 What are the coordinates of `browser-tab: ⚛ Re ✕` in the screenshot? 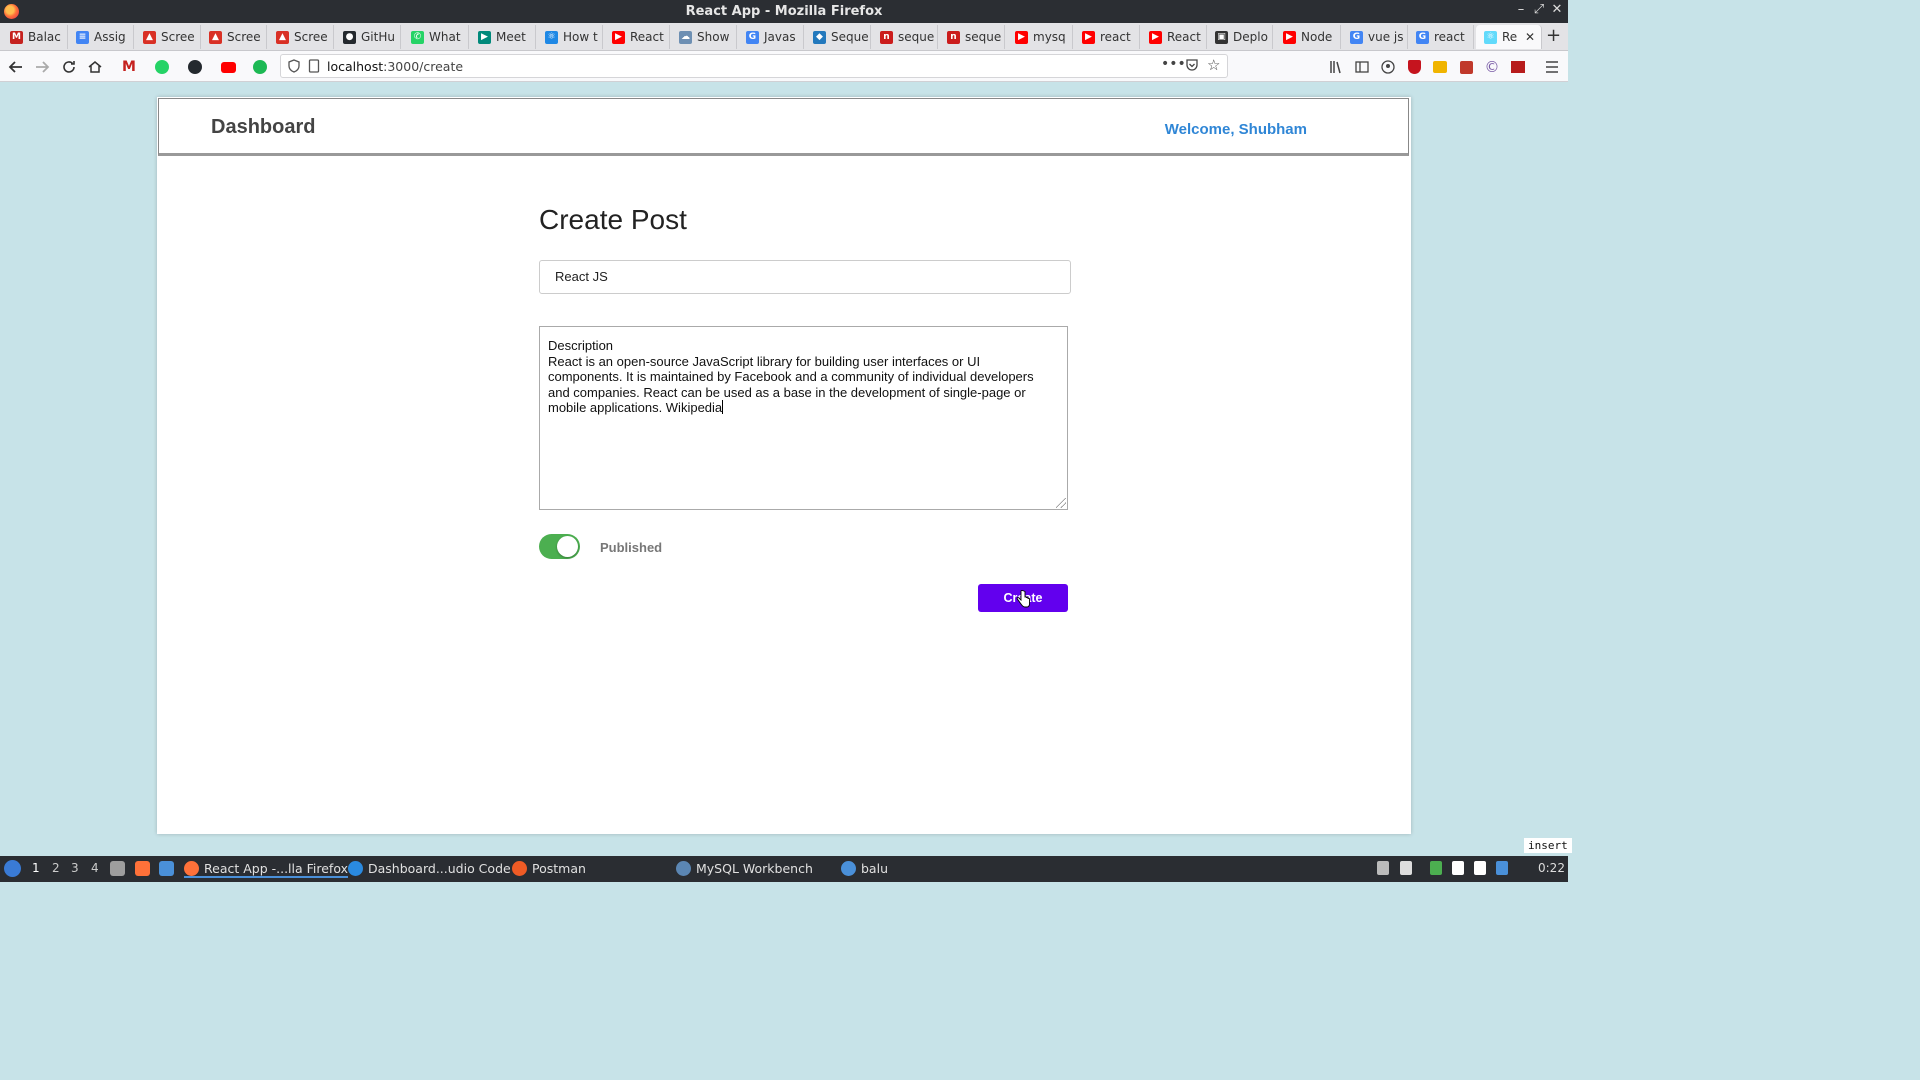 It's located at (1509, 37).